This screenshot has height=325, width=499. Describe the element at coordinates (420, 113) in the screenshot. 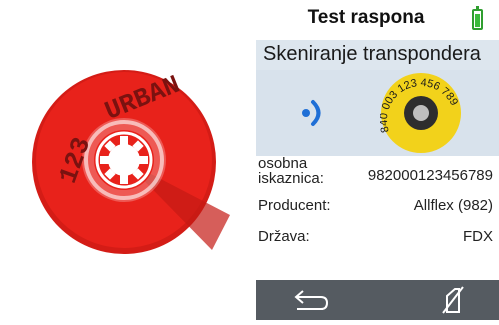

I see `transponder-tag-icon: 840 003 123 456 789` at that location.